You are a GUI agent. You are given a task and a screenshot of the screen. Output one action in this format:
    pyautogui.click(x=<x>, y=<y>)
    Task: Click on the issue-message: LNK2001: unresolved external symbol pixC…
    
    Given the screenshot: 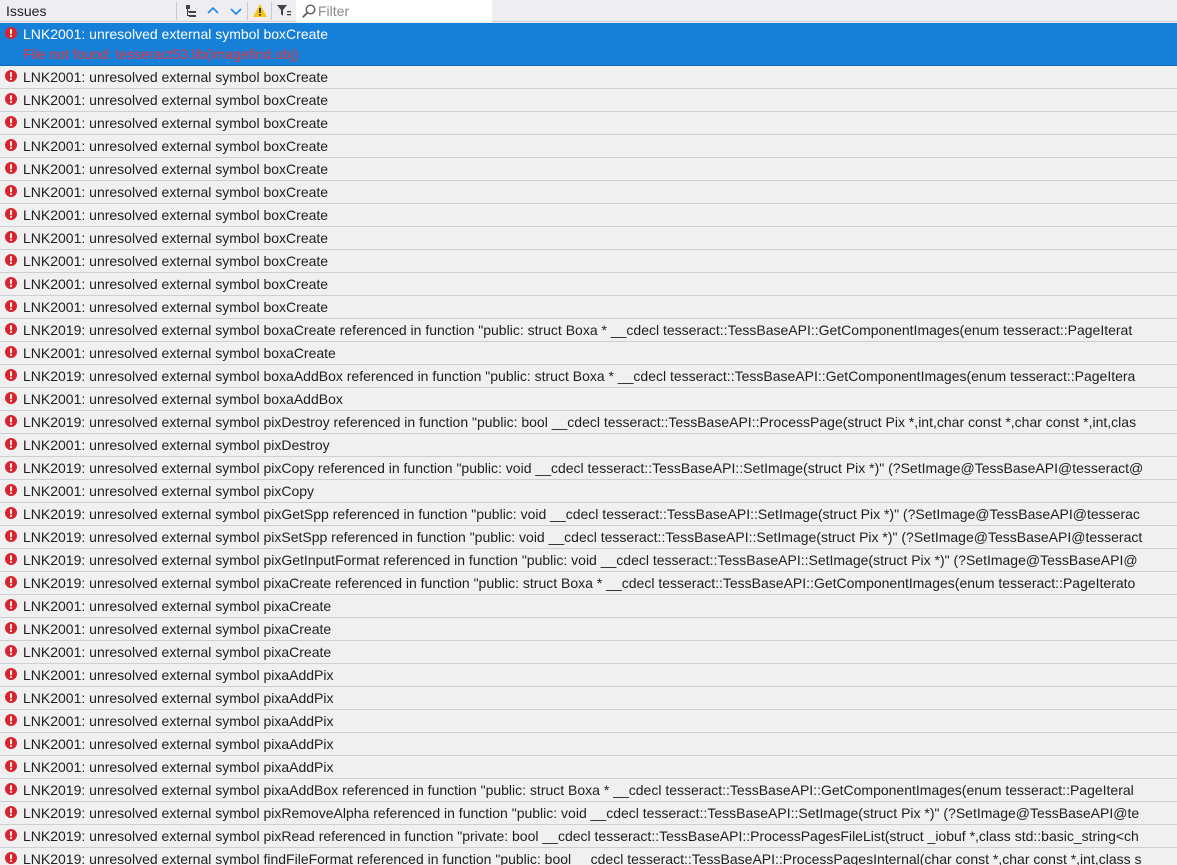 What is the action you would take?
    pyautogui.click(x=169, y=491)
    